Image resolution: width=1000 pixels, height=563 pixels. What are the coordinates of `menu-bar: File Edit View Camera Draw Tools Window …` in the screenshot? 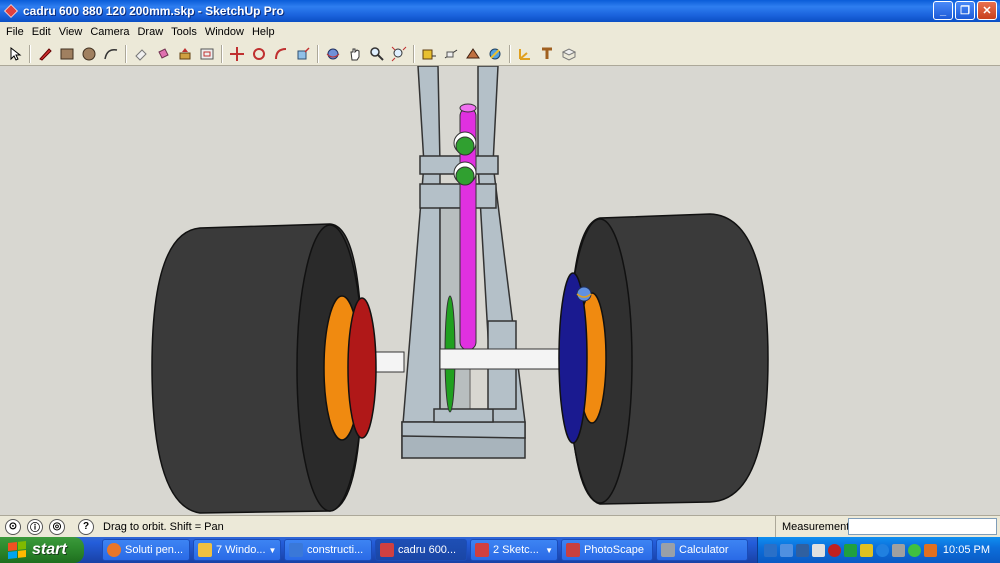 It's located at (500, 32).